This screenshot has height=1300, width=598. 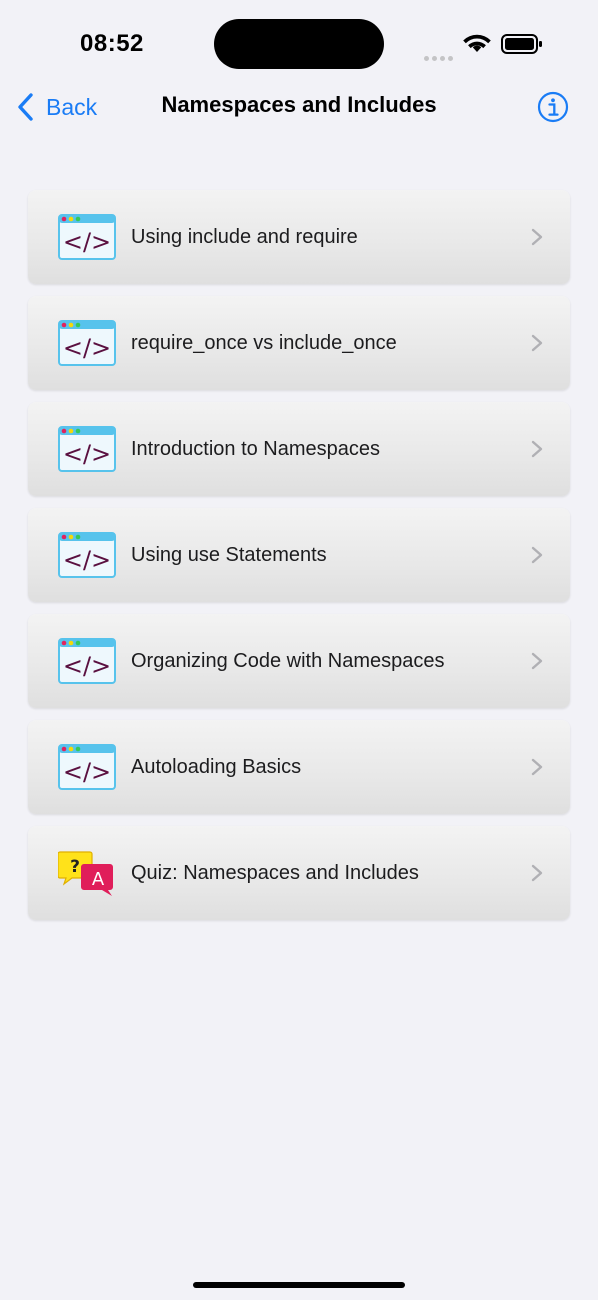 What do you see at coordinates (288, 661) in the screenshot?
I see `list-item-label: Organizing Code with Namespaces` at bounding box center [288, 661].